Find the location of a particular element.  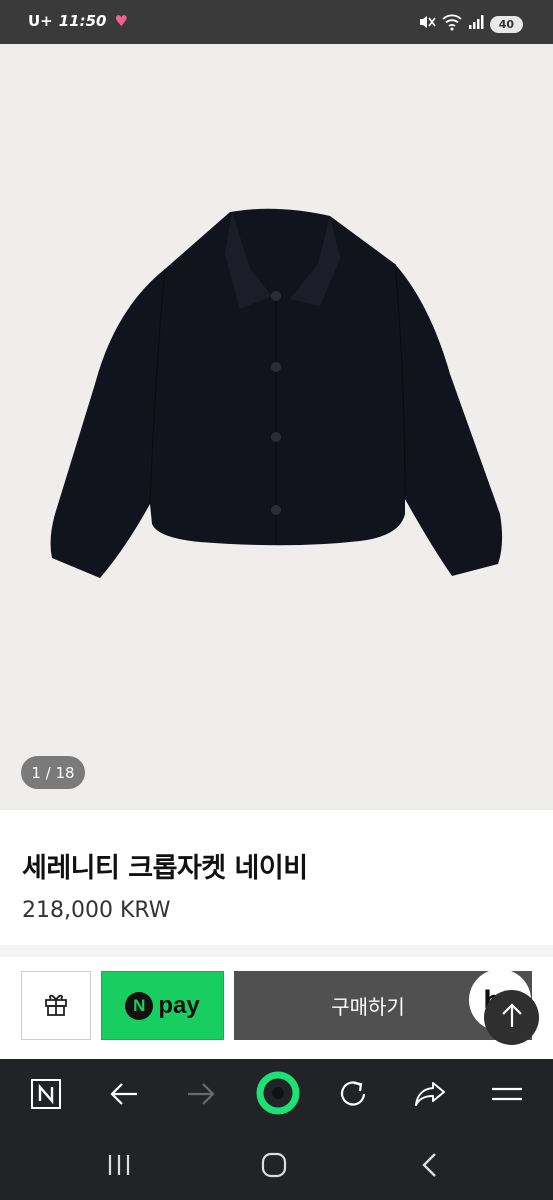

share-icon is located at coordinates (430, 1096).